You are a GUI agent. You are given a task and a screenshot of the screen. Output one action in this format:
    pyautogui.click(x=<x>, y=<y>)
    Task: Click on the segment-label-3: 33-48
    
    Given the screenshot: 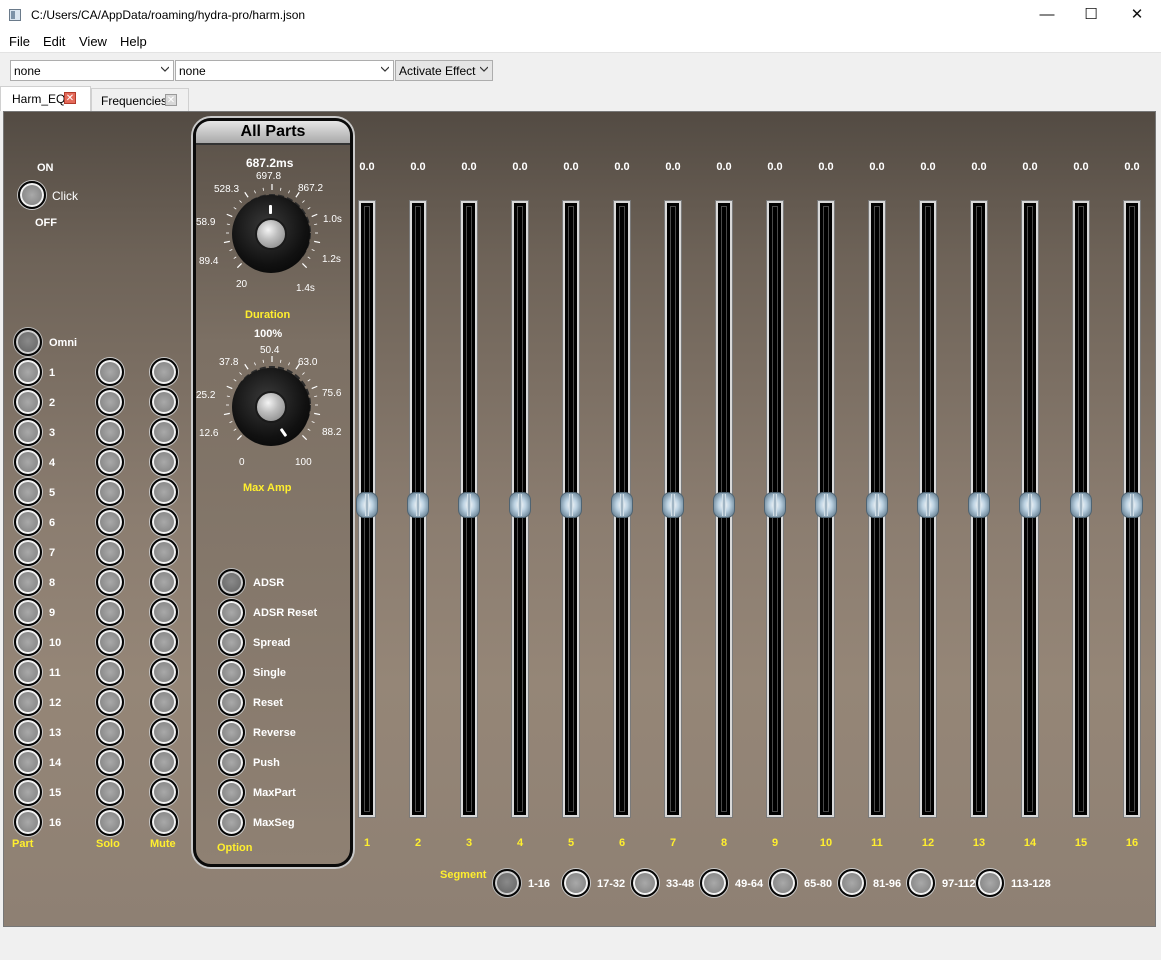 What is the action you would take?
    pyautogui.click(x=680, y=884)
    